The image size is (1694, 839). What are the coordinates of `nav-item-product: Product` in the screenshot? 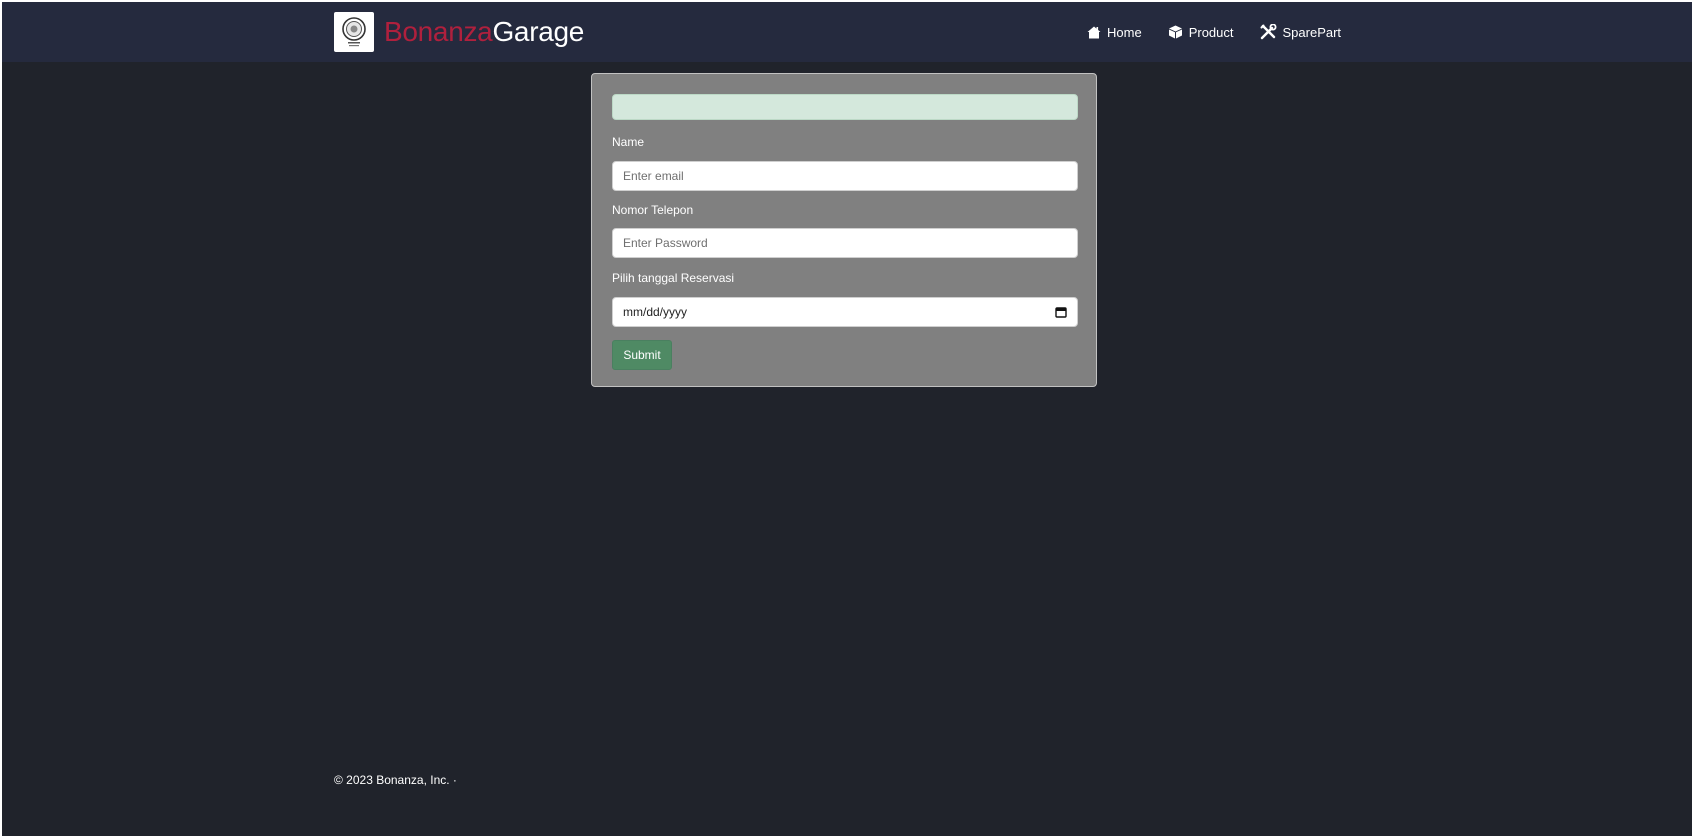 It's located at (1201, 32).